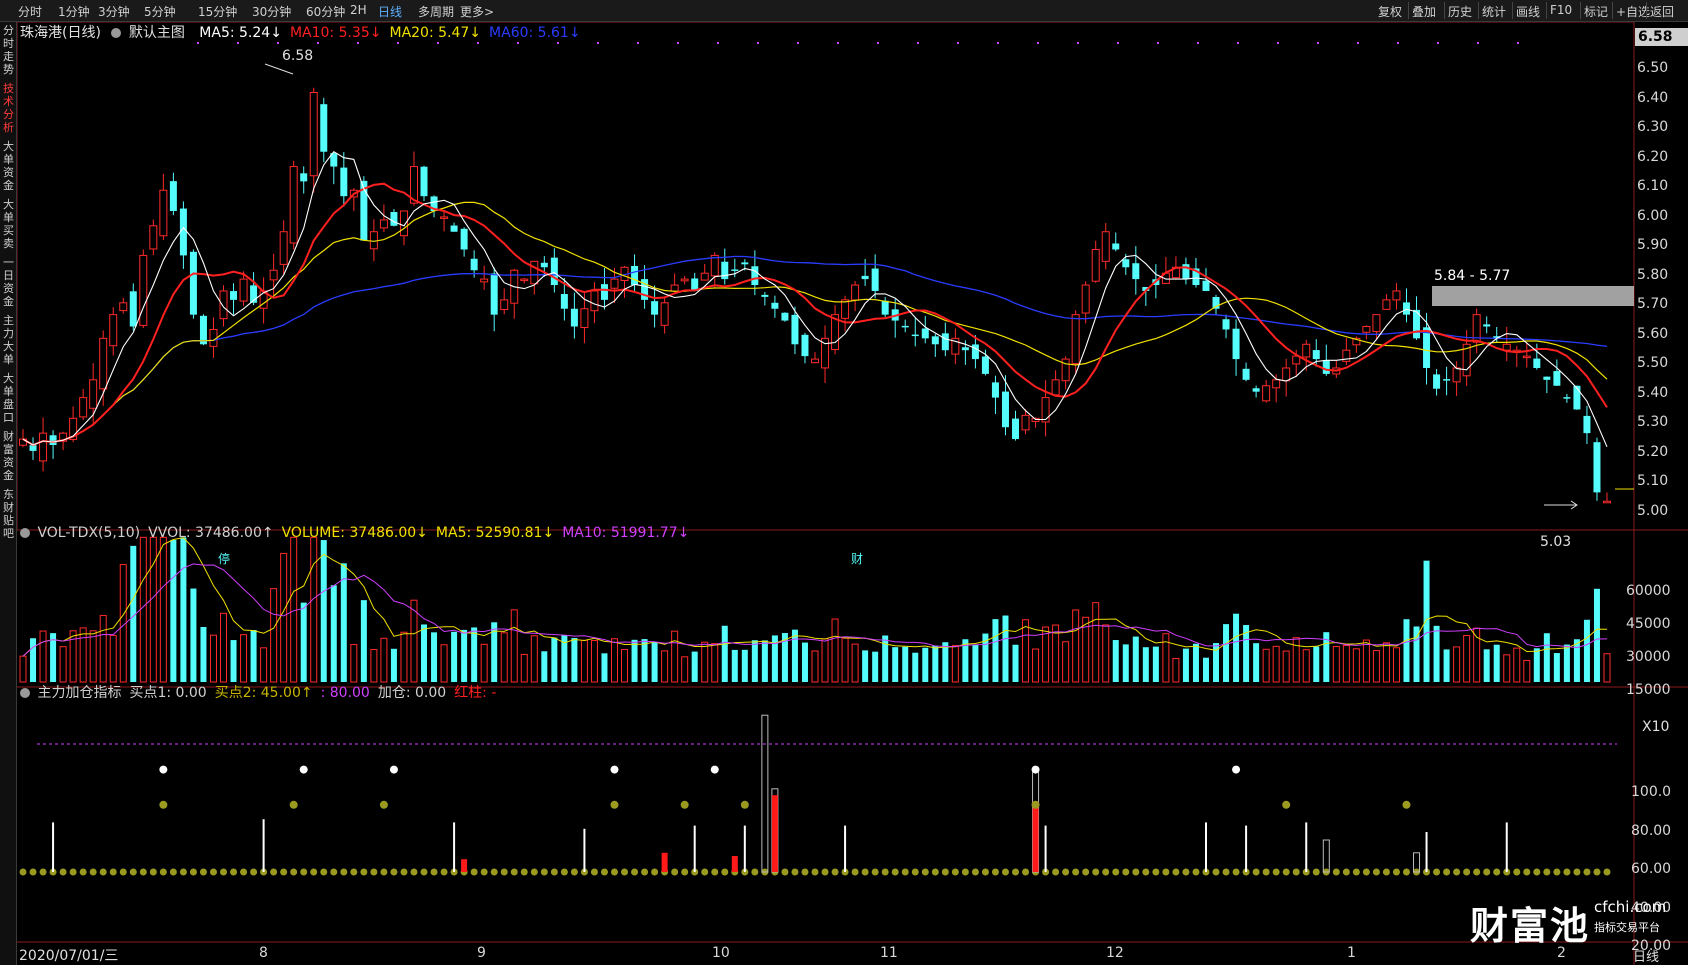  I want to click on toolbar-action-1: 叠加, so click(1424, 11).